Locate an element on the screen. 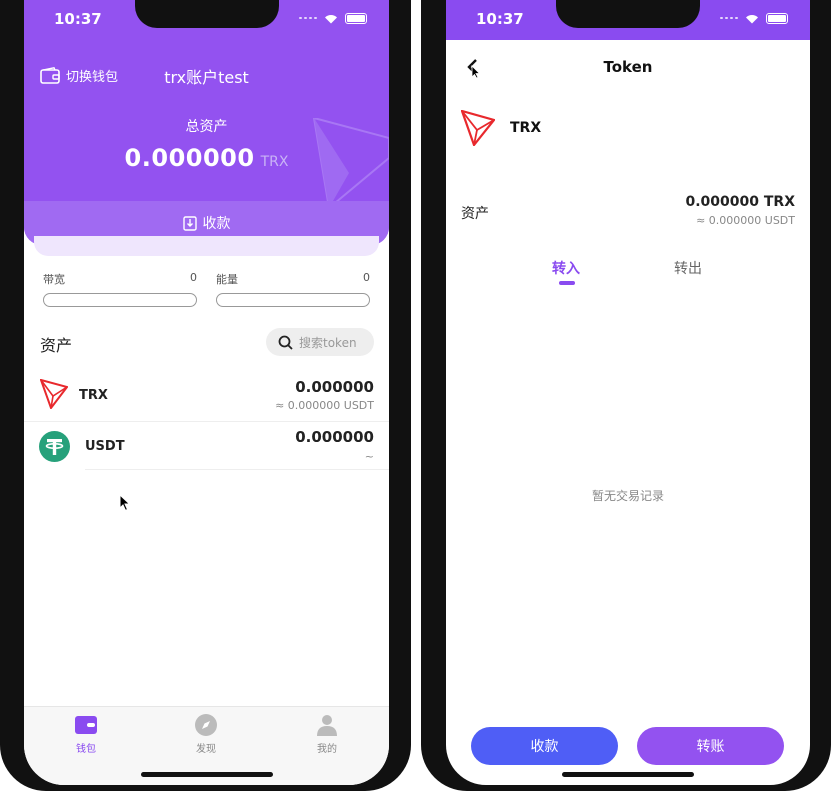 The height and width of the screenshot is (791, 831). energy-value: 0 is located at coordinates (366, 277).